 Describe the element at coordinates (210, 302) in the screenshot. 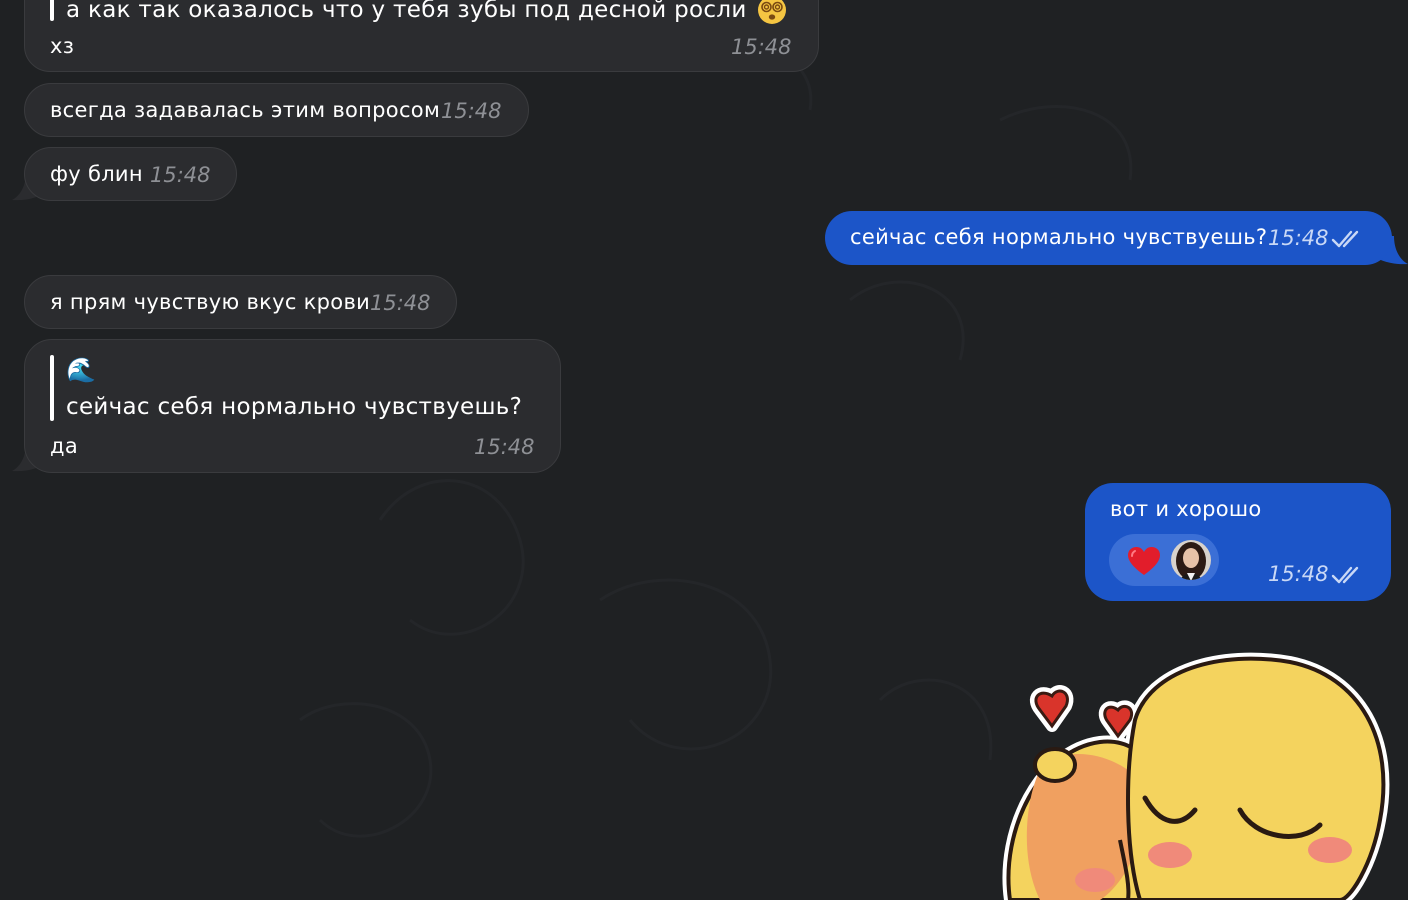

I see `message-text: я прям чувствую вкус крови` at that location.